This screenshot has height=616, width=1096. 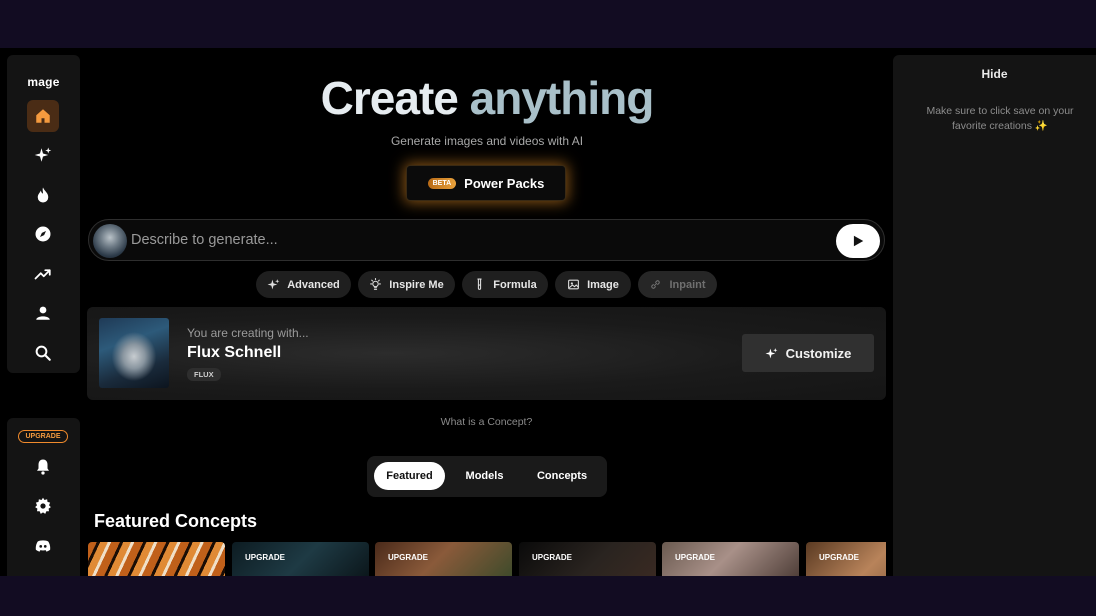 I want to click on image-button: Image, so click(x=593, y=284).